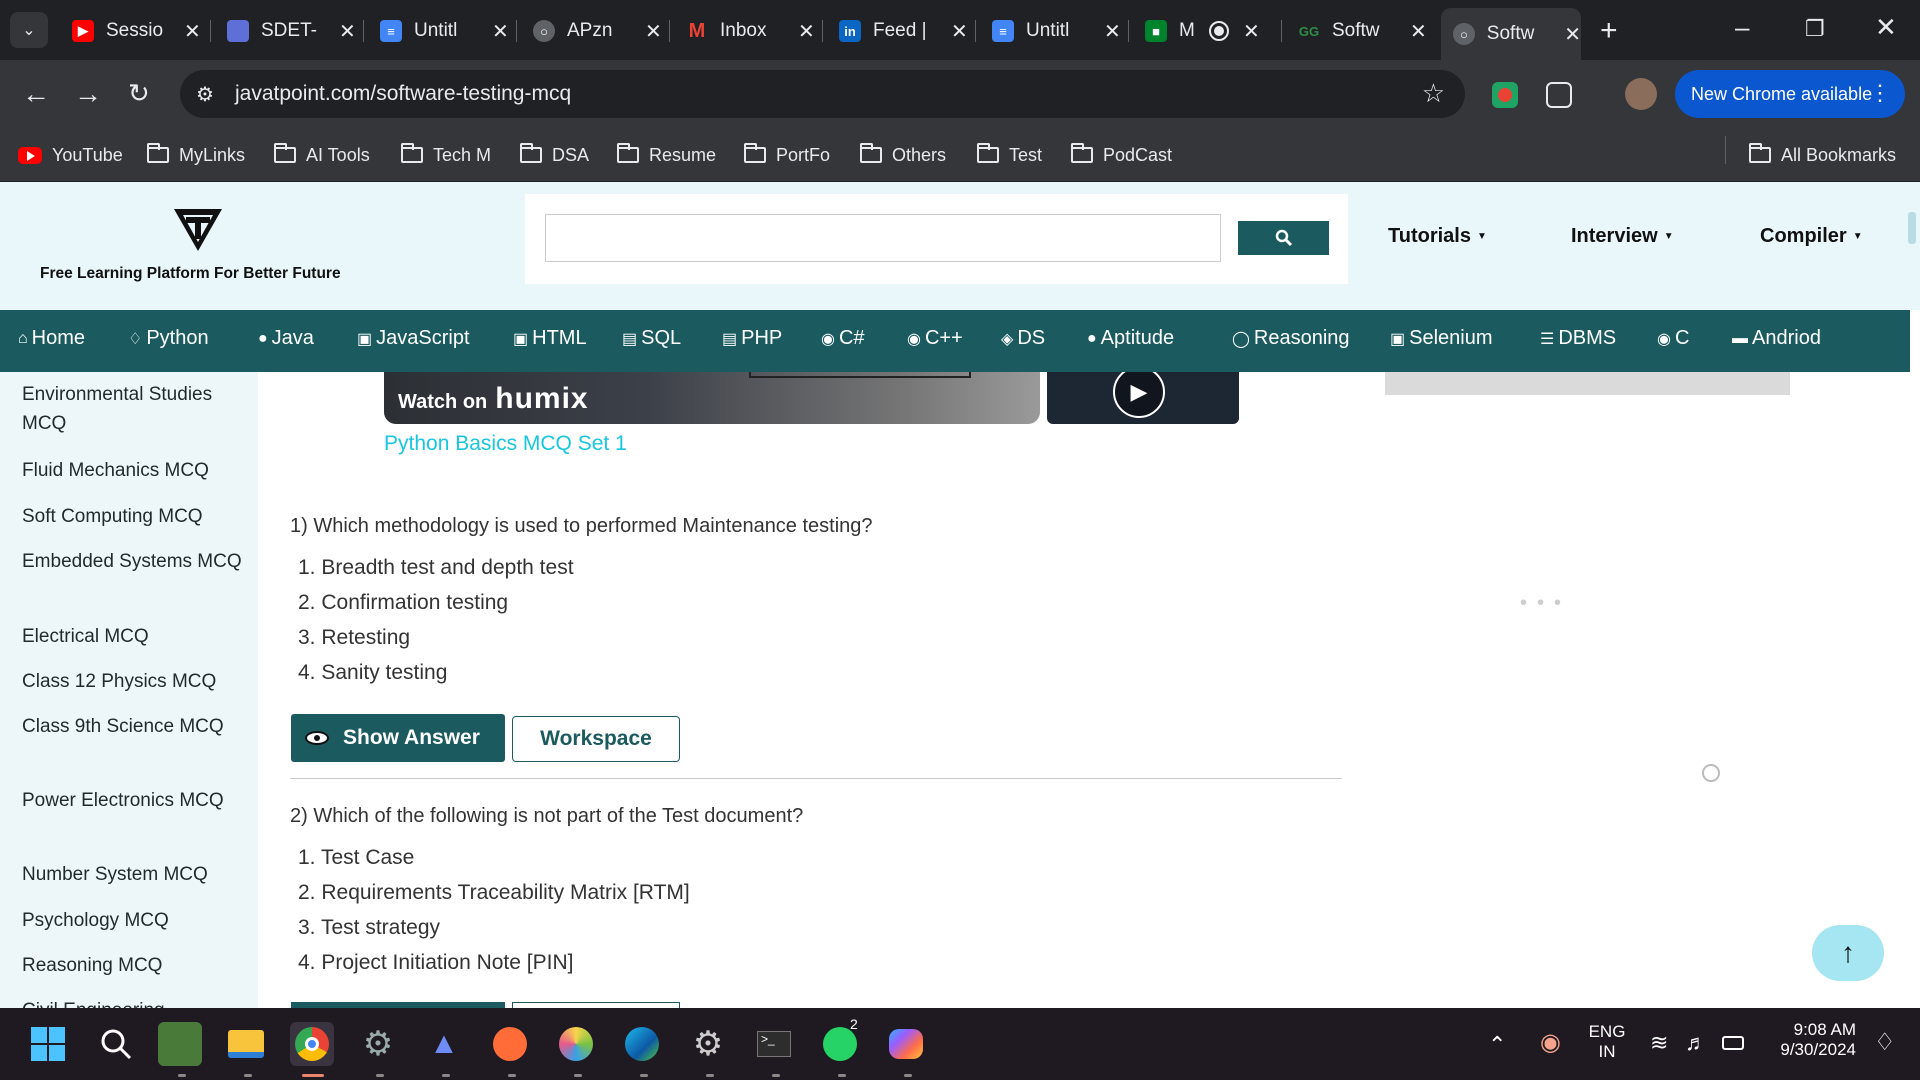  I want to click on sidebar-link-civil-engineering: Civil Engineering, so click(134, 1002).